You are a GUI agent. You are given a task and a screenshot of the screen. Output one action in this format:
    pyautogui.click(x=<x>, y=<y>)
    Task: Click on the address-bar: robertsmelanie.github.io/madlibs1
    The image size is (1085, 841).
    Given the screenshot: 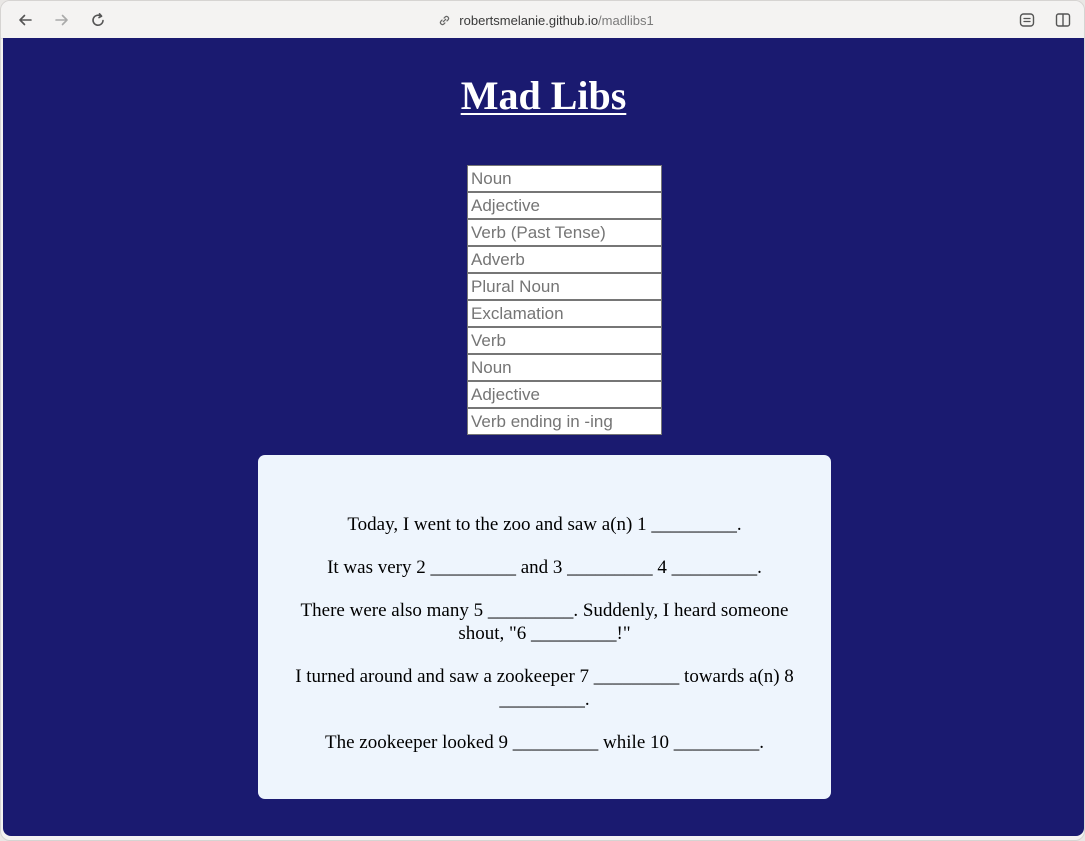 What is the action you would take?
    pyautogui.click(x=546, y=20)
    